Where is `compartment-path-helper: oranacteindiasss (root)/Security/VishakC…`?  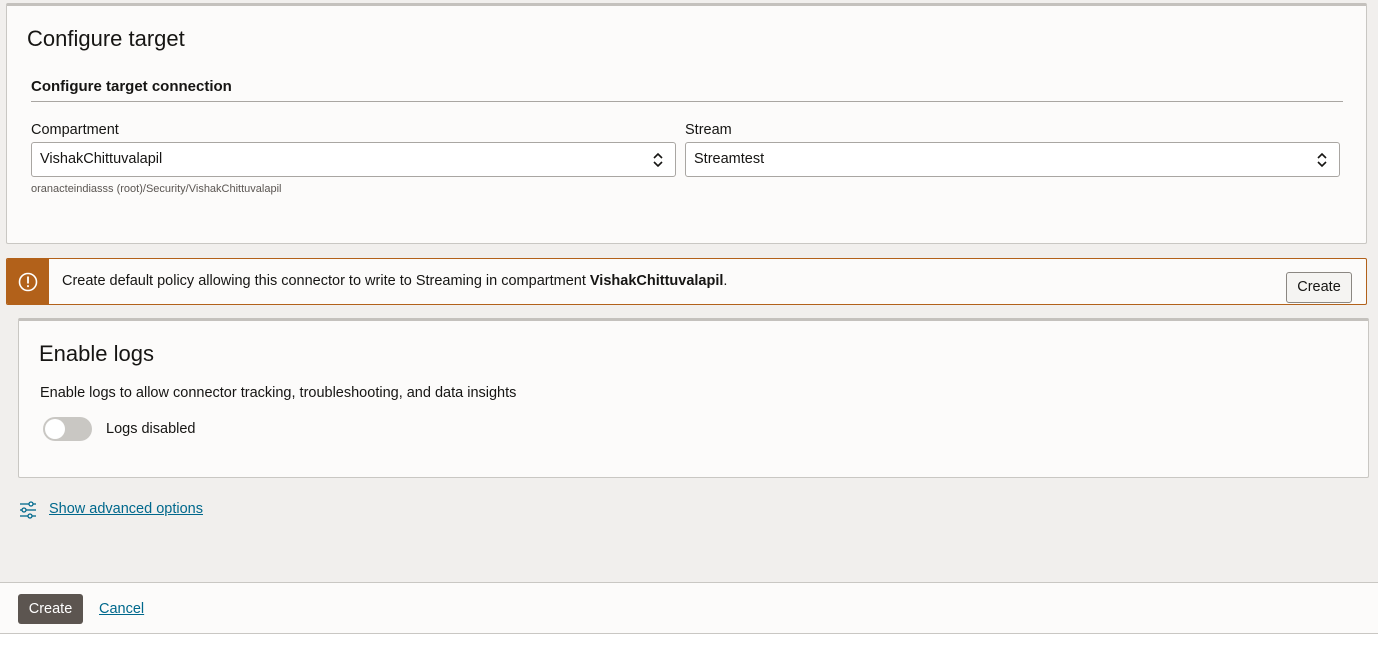
compartment-path-helper: oranacteindiasss (root)/Security/VishakC… is located at coordinates (156, 189).